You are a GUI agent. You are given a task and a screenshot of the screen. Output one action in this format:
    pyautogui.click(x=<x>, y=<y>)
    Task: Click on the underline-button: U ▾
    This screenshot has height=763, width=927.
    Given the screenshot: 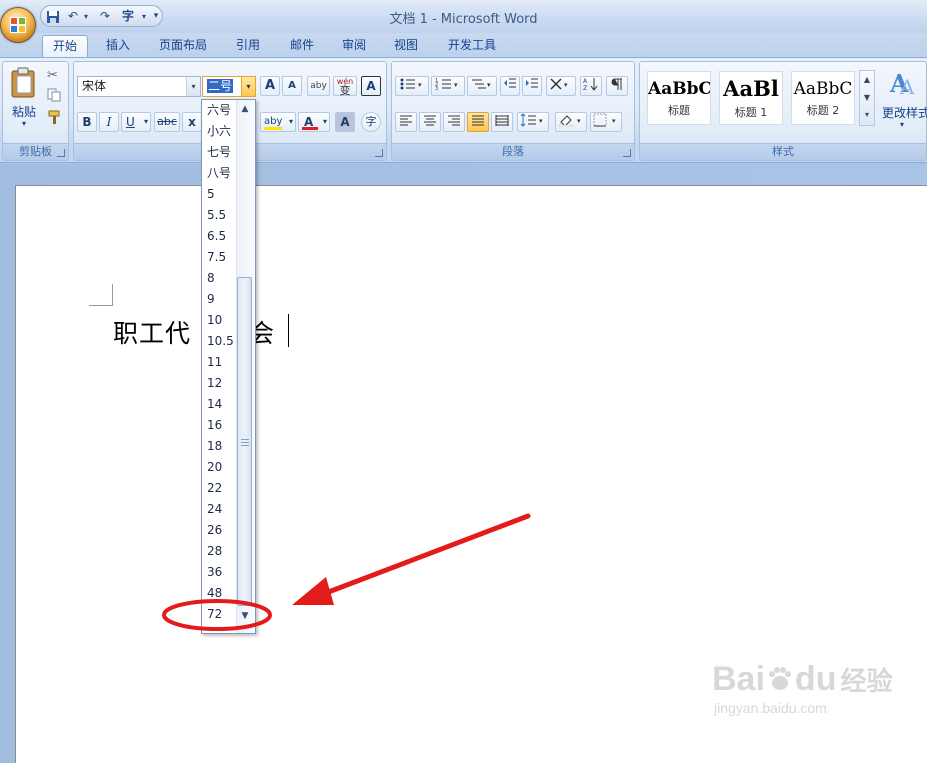 What is the action you would take?
    pyautogui.click(x=136, y=122)
    